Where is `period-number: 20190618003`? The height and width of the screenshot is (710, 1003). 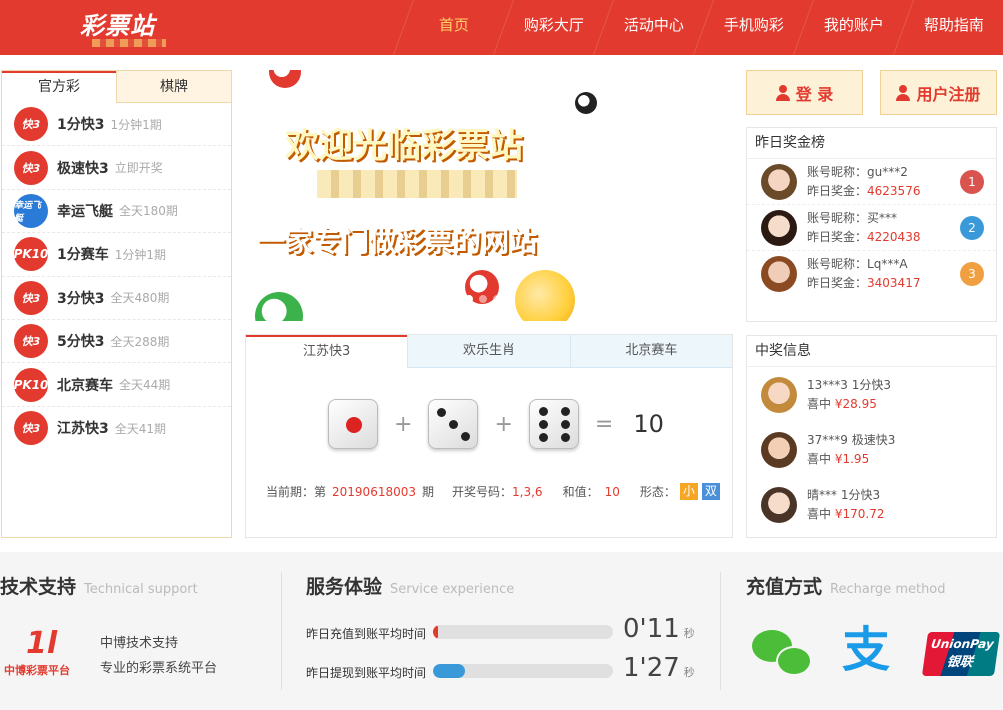
period-number: 20190618003 is located at coordinates (374, 491).